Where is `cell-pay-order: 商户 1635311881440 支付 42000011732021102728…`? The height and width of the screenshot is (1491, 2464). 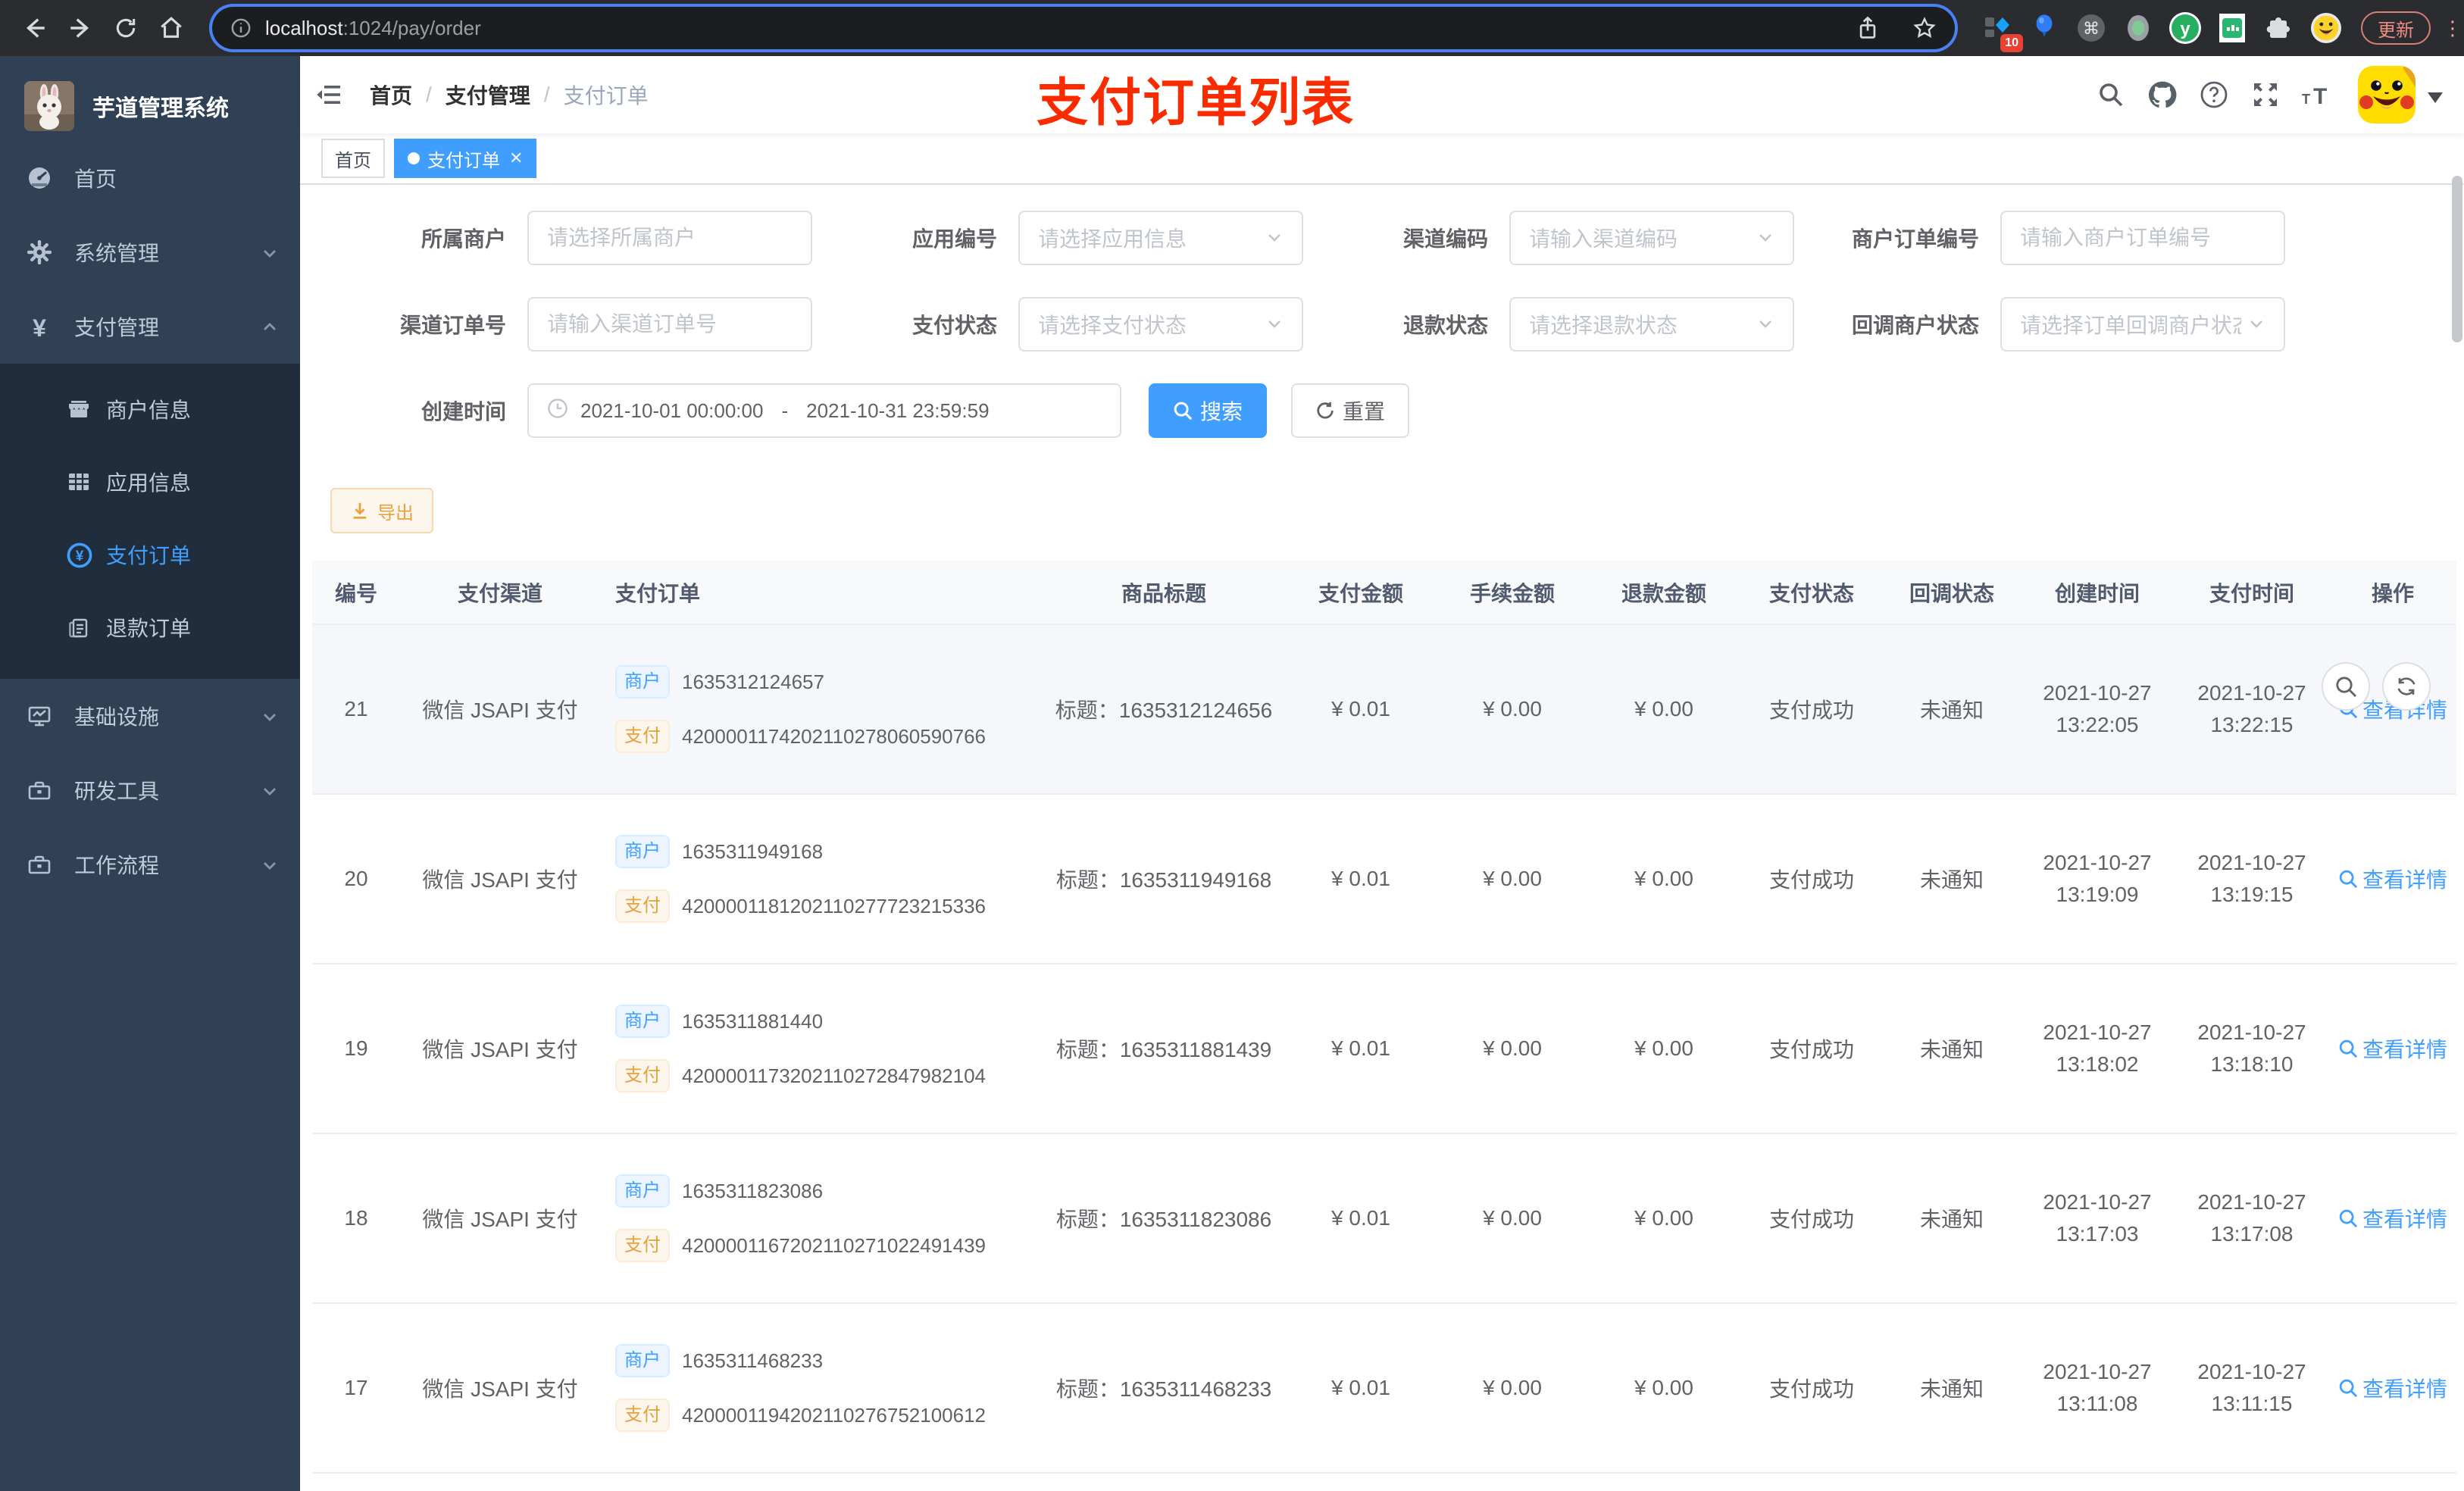 cell-pay-order: 商户 1635311881440 支付 42000011732021102728… is located at coordinates (821, 1049).